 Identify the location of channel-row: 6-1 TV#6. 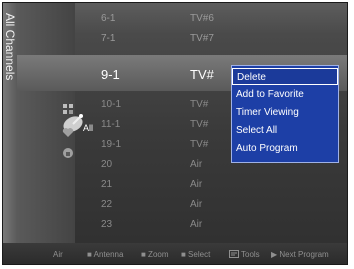
(182, 21).